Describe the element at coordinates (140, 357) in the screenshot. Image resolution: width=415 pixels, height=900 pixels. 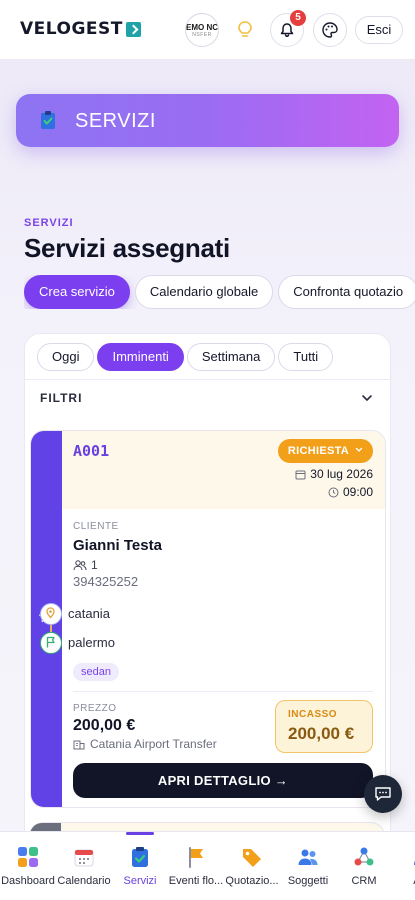
I see `tab-imminenti: Imminenti` at that location.